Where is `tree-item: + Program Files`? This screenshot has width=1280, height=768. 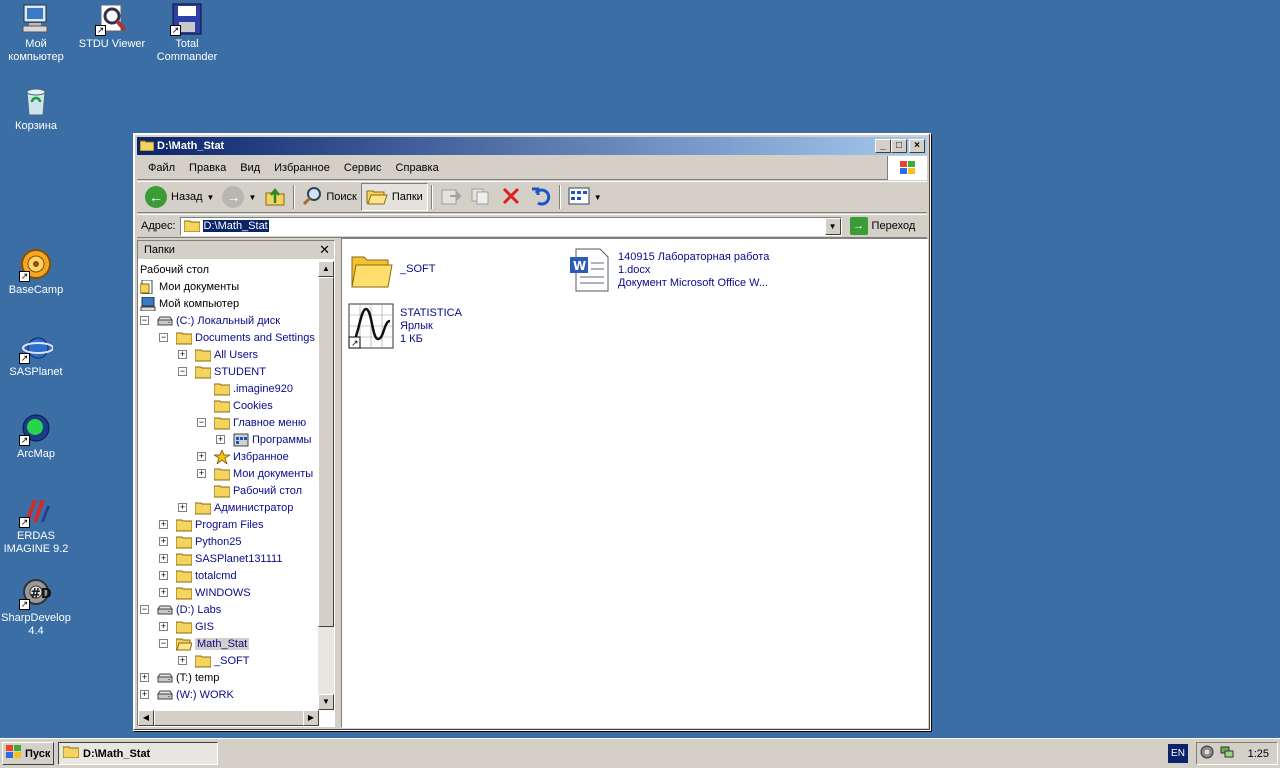
tree-item: + Program Files is located at coordinates (211, 524).